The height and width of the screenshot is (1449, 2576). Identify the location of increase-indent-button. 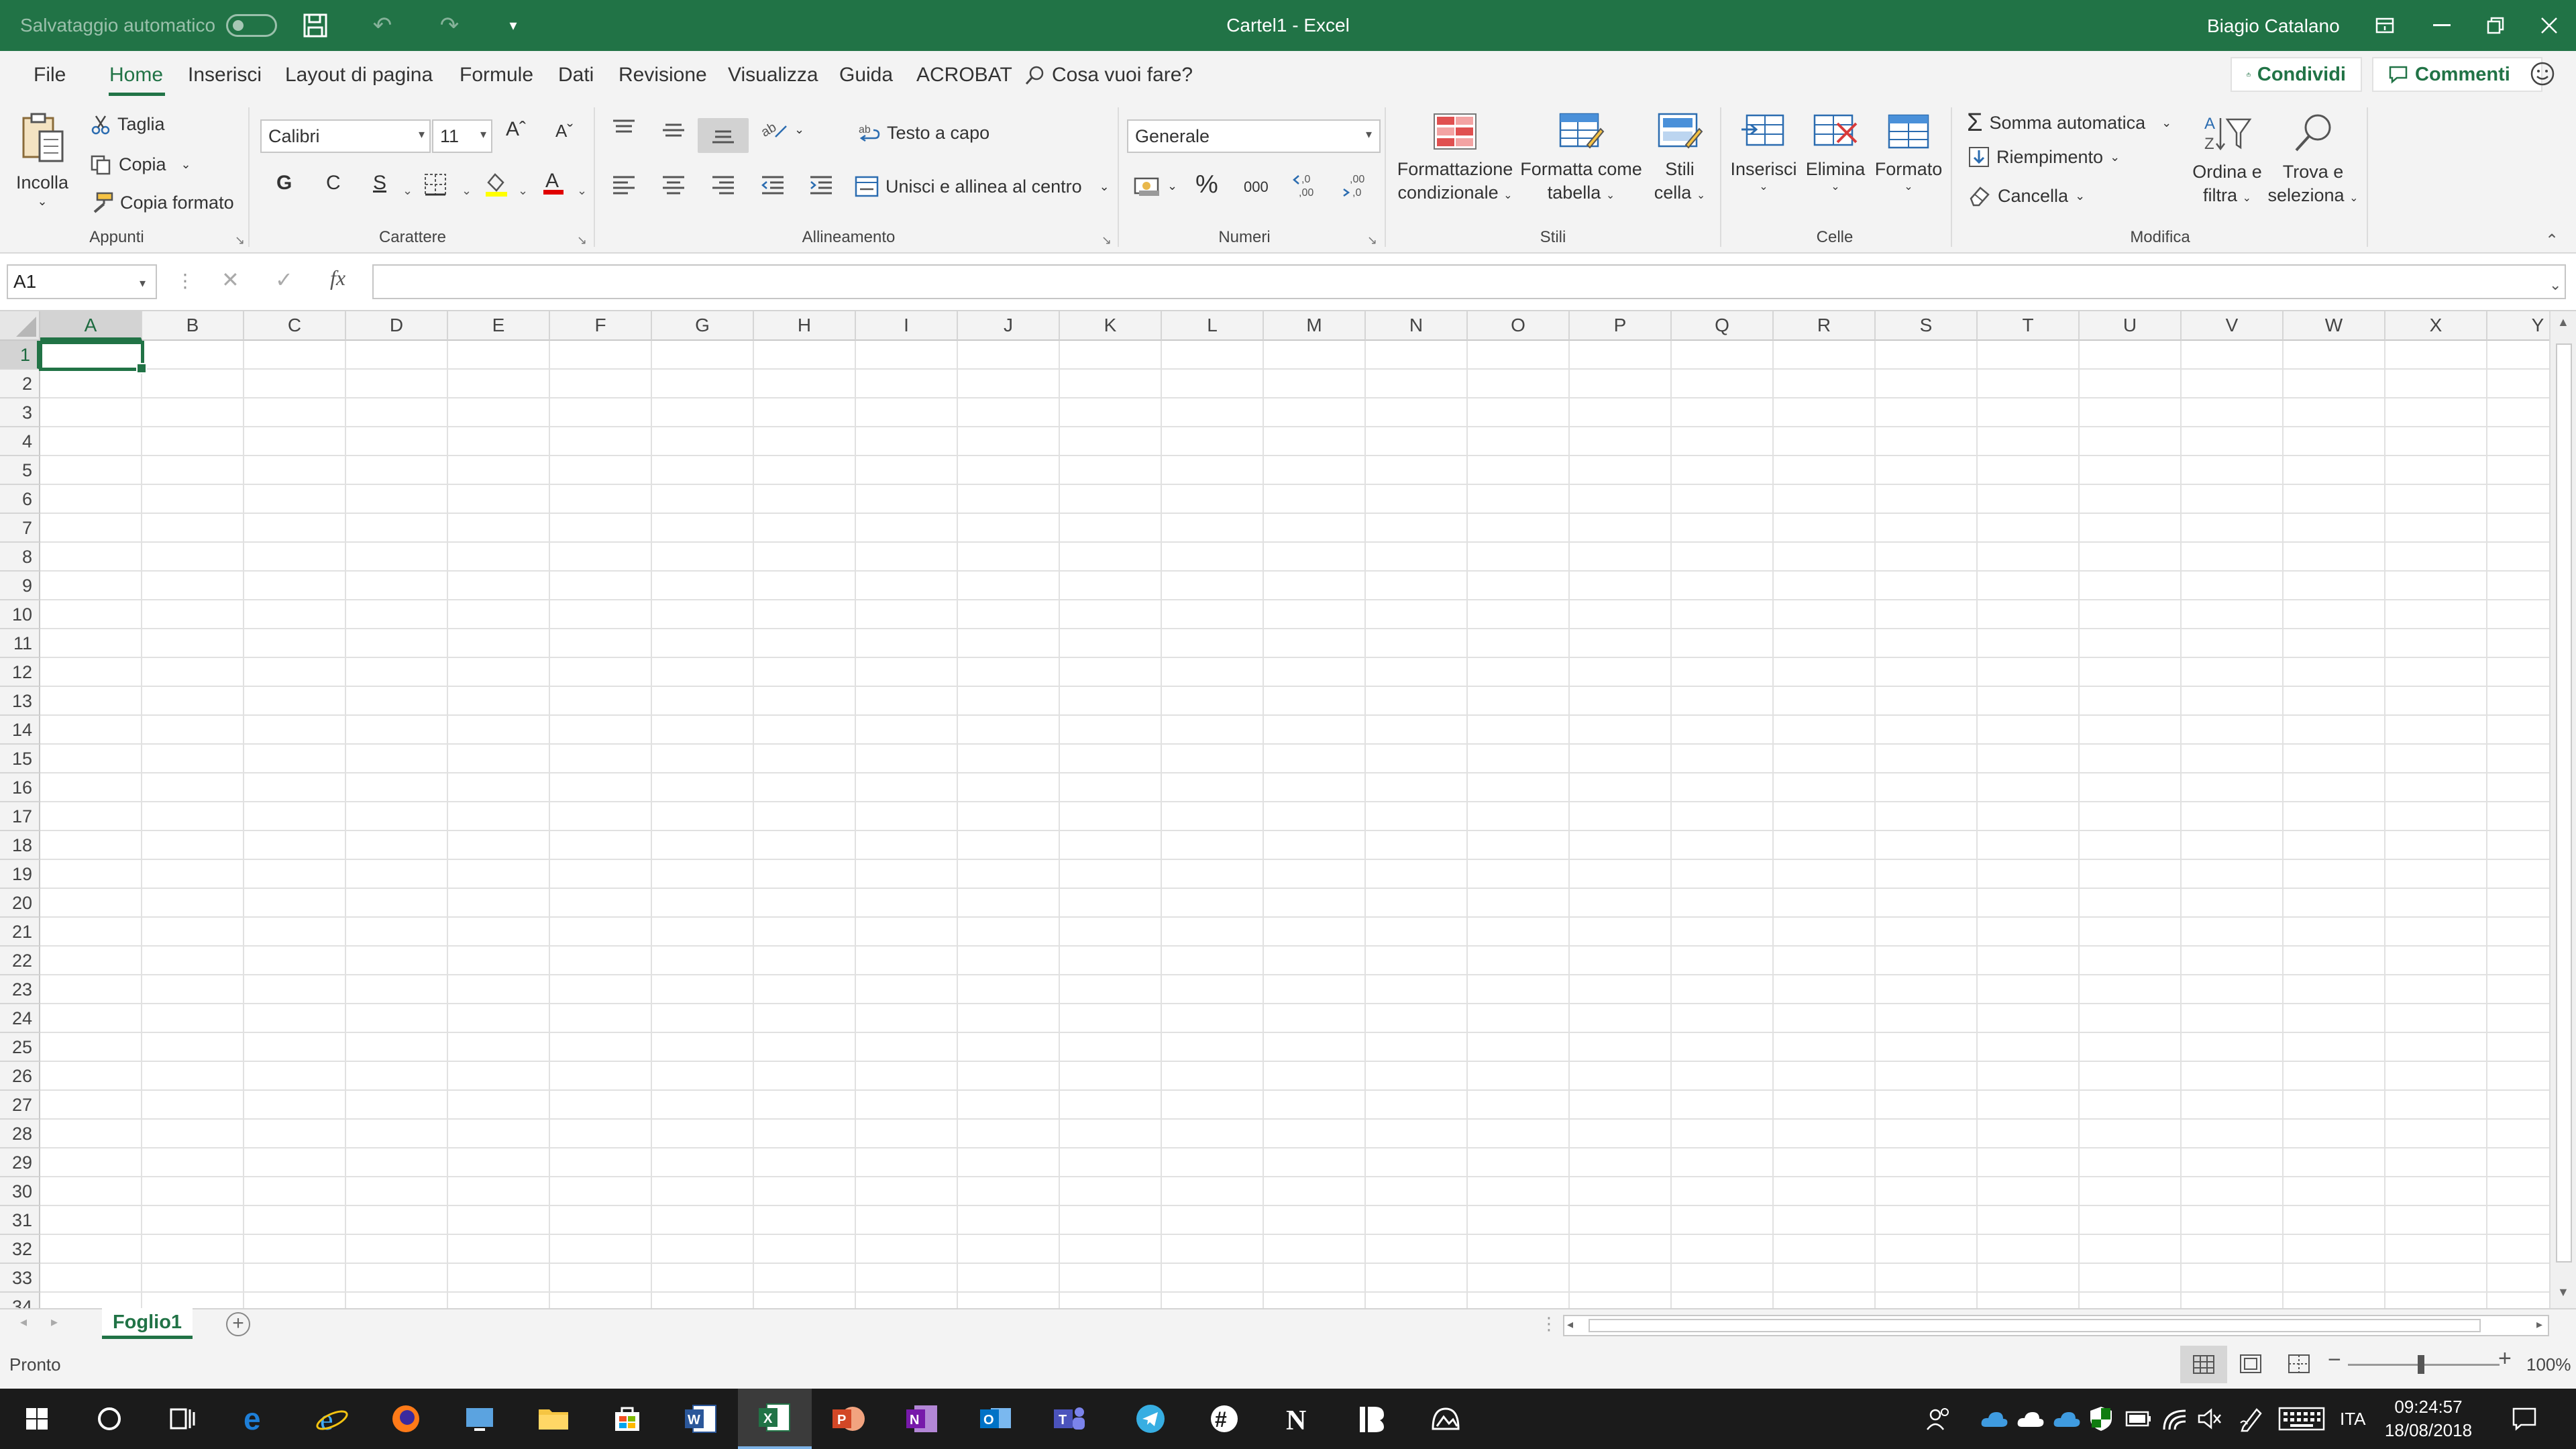
(821, 184).